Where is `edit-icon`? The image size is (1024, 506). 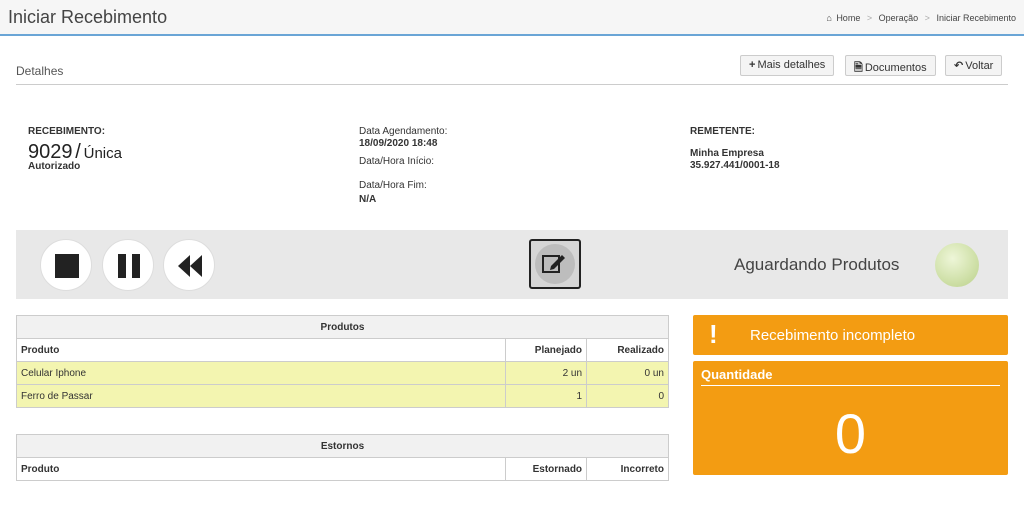
edit-icon is located at coordinates (553, 264).